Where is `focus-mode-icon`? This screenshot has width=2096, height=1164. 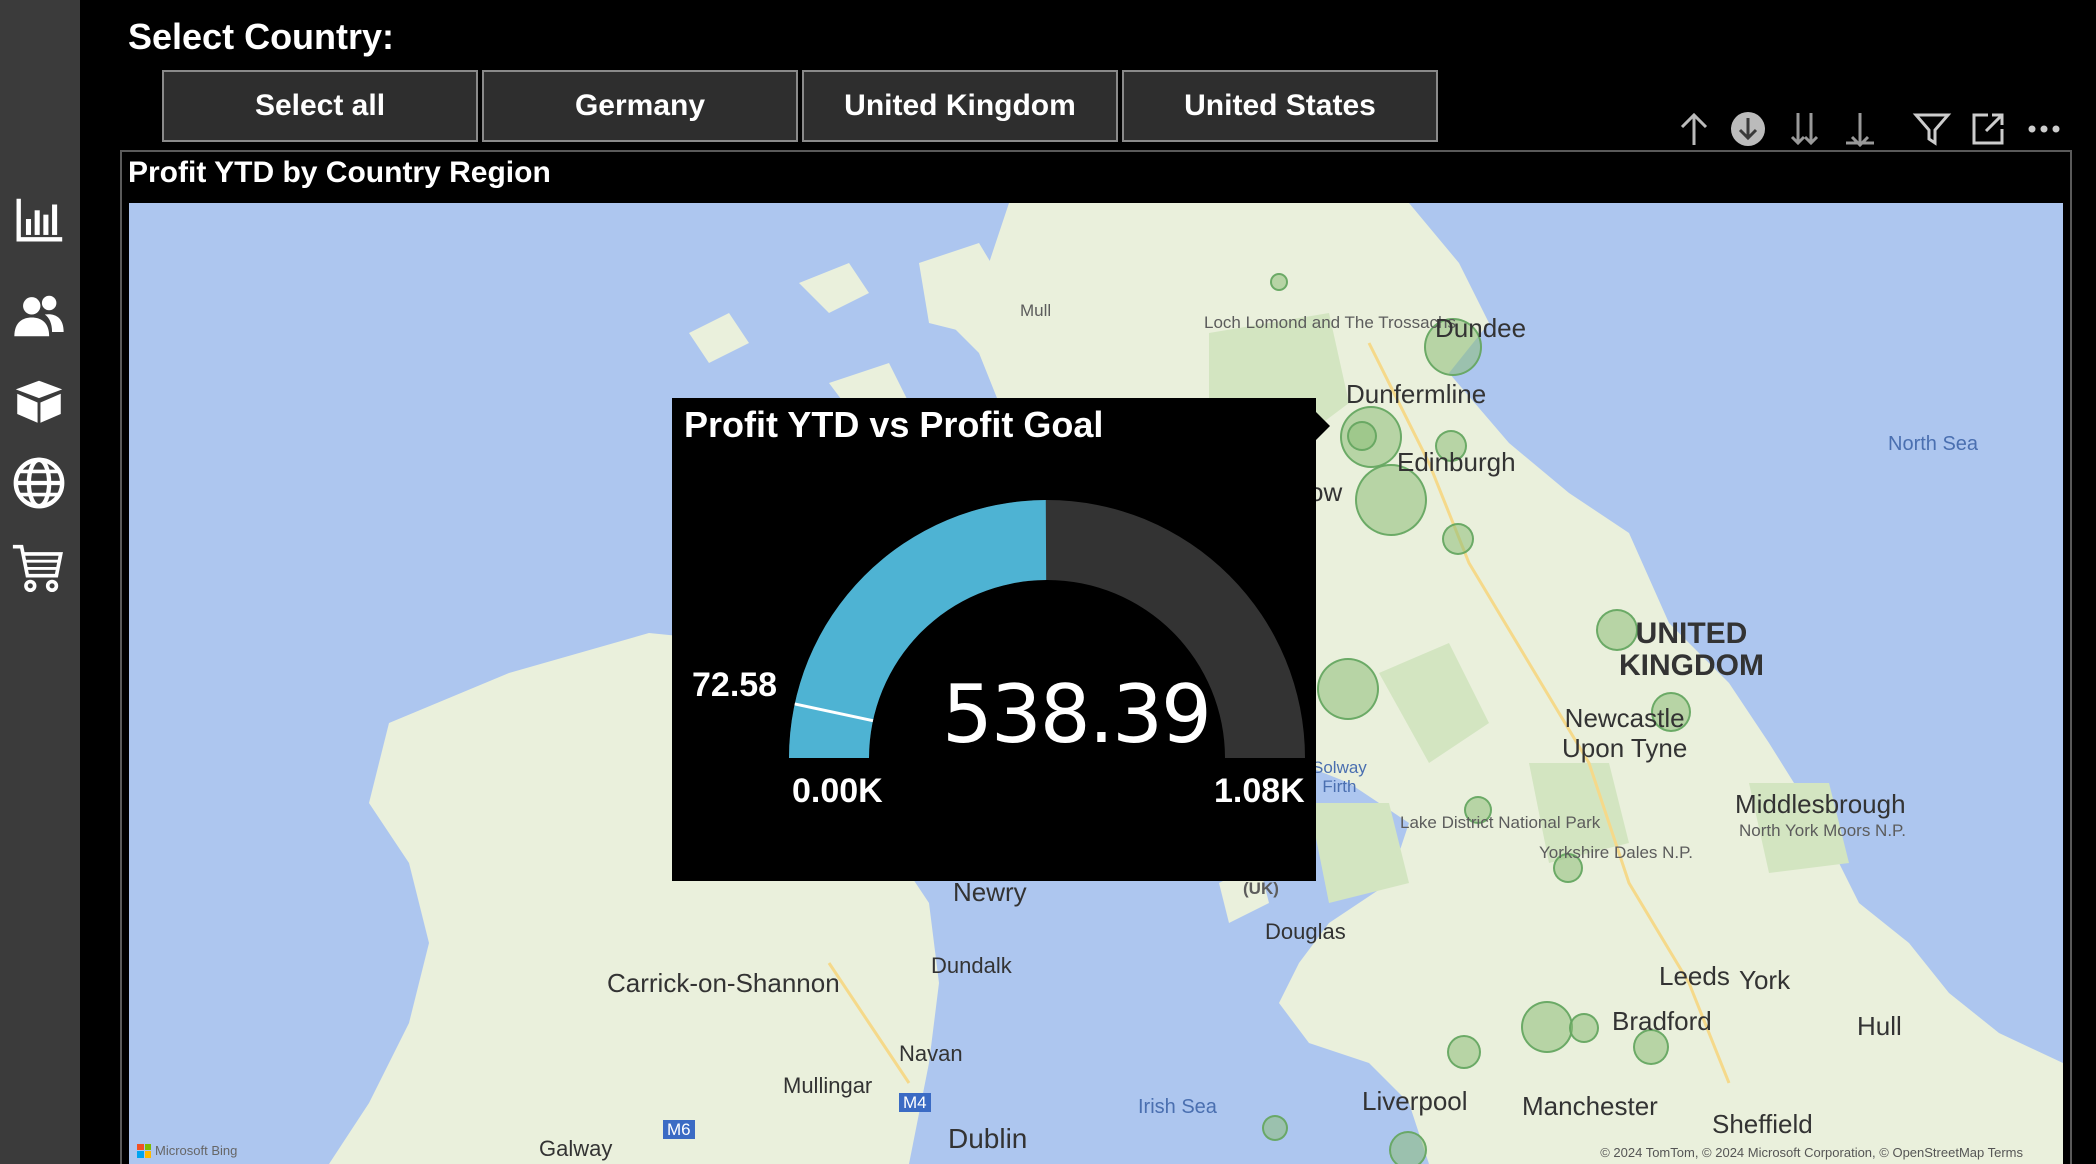
focus-mode-icon is located at coordinates (1988, 129).